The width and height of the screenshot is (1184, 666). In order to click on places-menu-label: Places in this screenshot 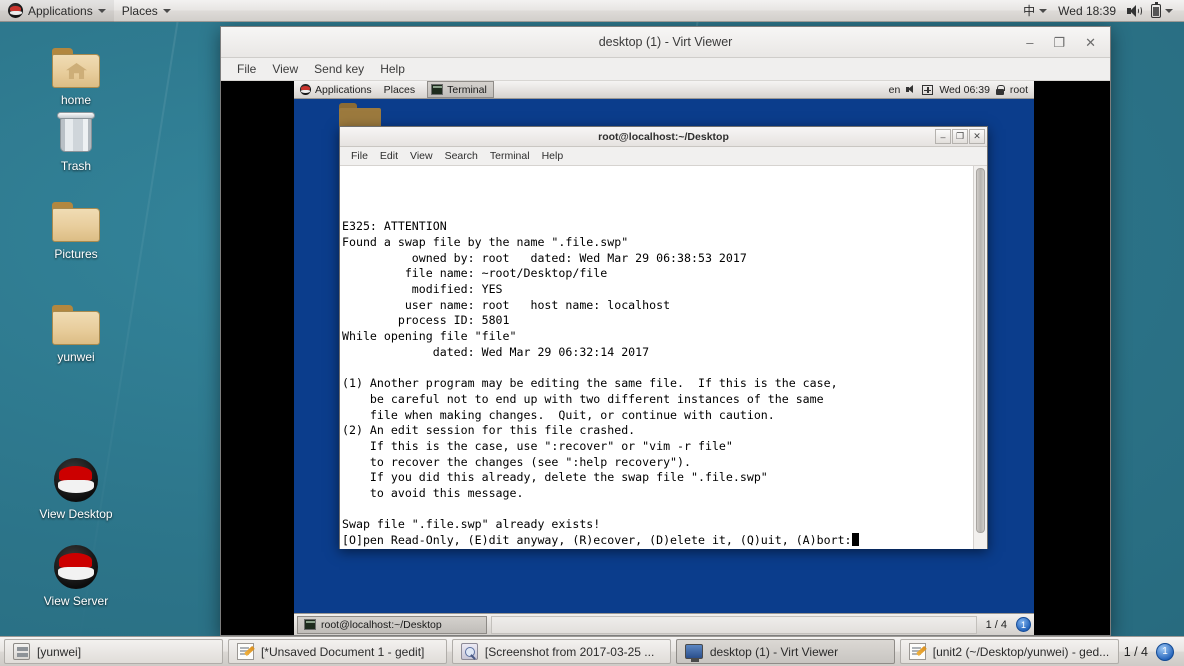, I will do `click(139, 10)`.